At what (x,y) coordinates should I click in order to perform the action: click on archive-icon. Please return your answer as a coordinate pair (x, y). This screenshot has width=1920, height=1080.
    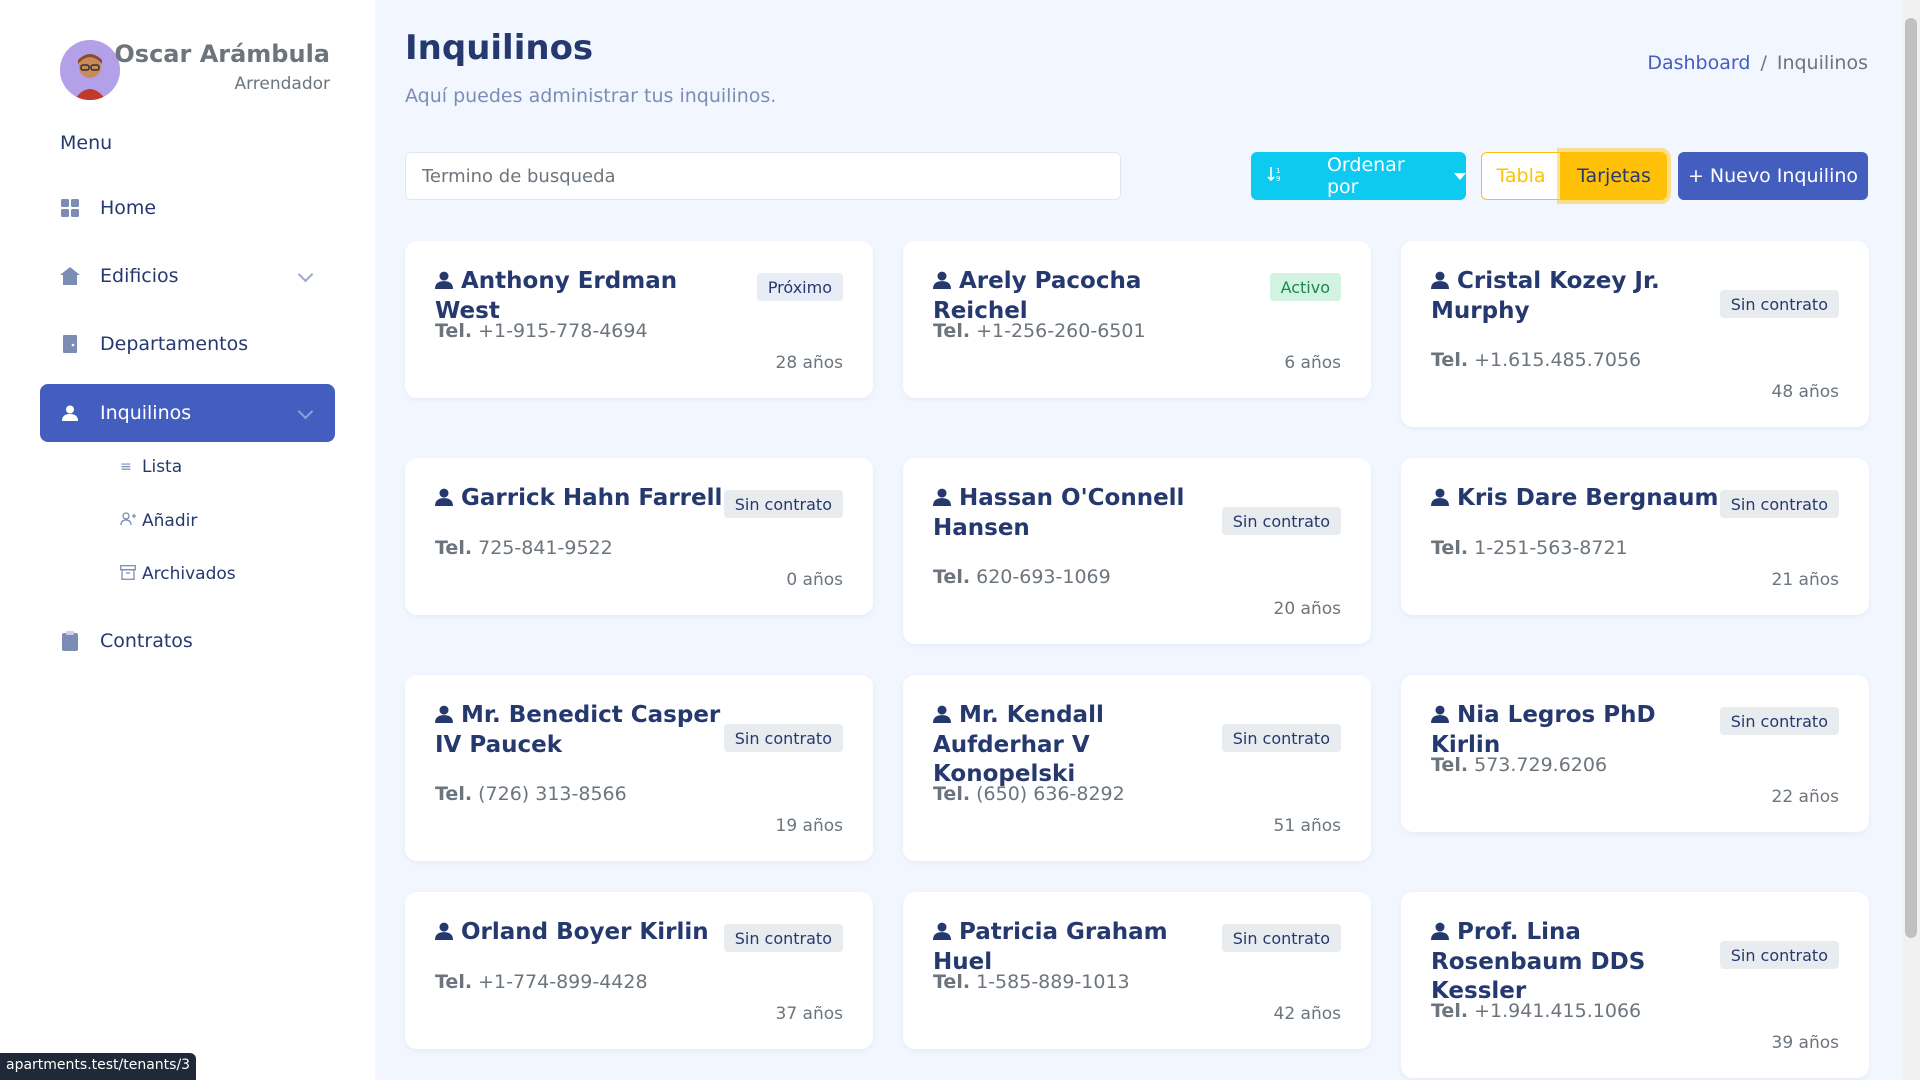
    Looking at the image, I should click on (128, 574).